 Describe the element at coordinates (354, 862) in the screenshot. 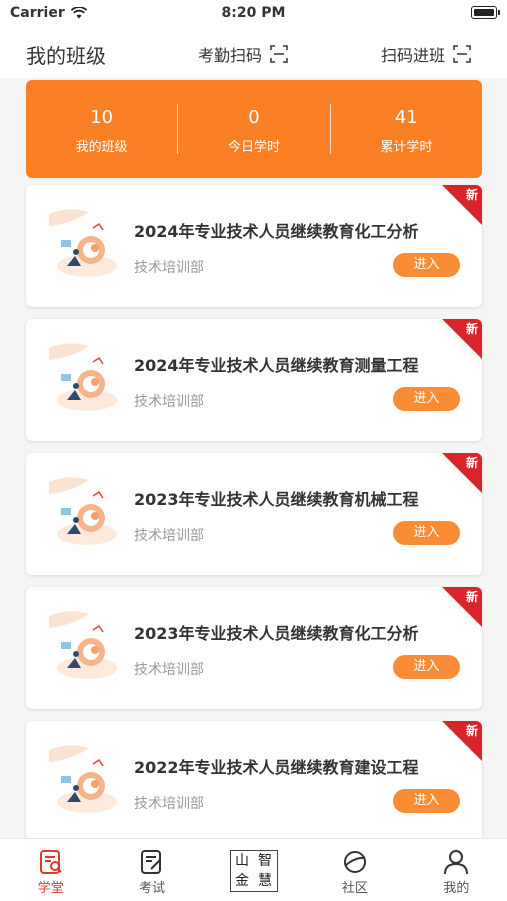

I see `community-icon` at that location.